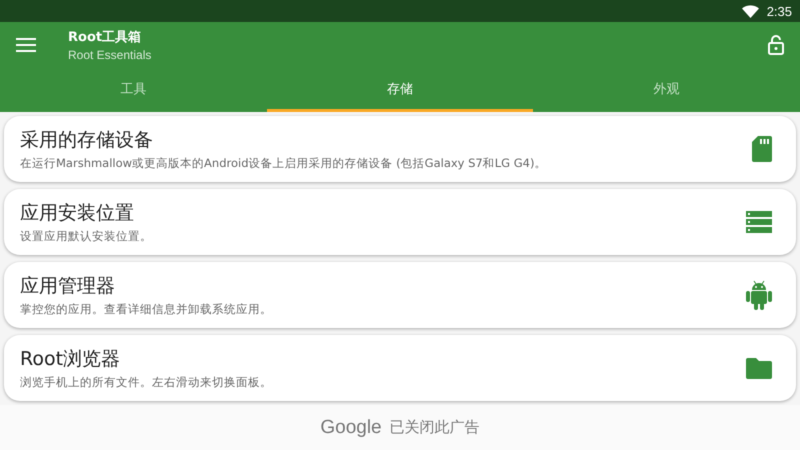 This screenshot has width=800, height=450. Describe the element at coordinates (86, 236) in the screenshot. I see `card-description: 设置应用默认安装位置。` at that location.